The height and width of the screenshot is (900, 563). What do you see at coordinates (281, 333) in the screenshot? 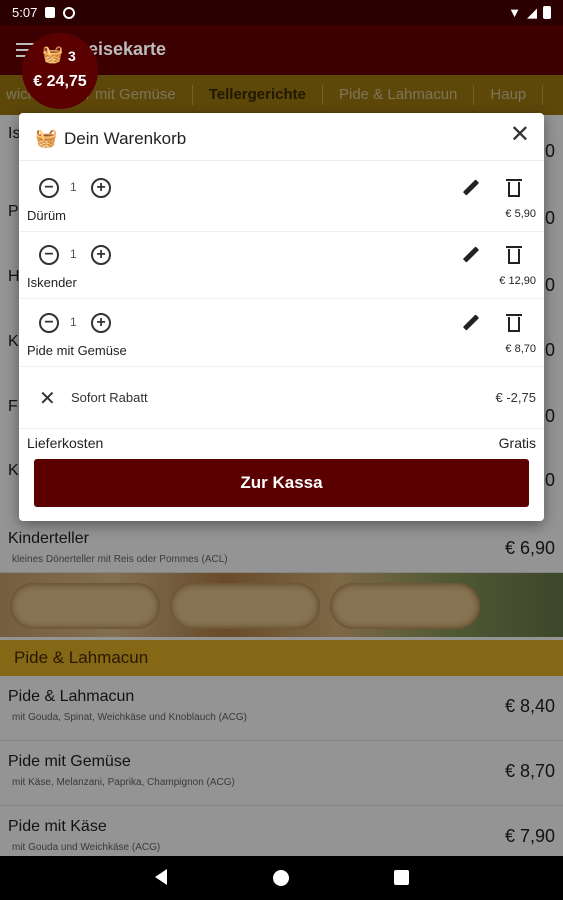
I see `cart-item: − 1 + Pide mit Gemüse € 8,70` at bounding box center [281, 333].